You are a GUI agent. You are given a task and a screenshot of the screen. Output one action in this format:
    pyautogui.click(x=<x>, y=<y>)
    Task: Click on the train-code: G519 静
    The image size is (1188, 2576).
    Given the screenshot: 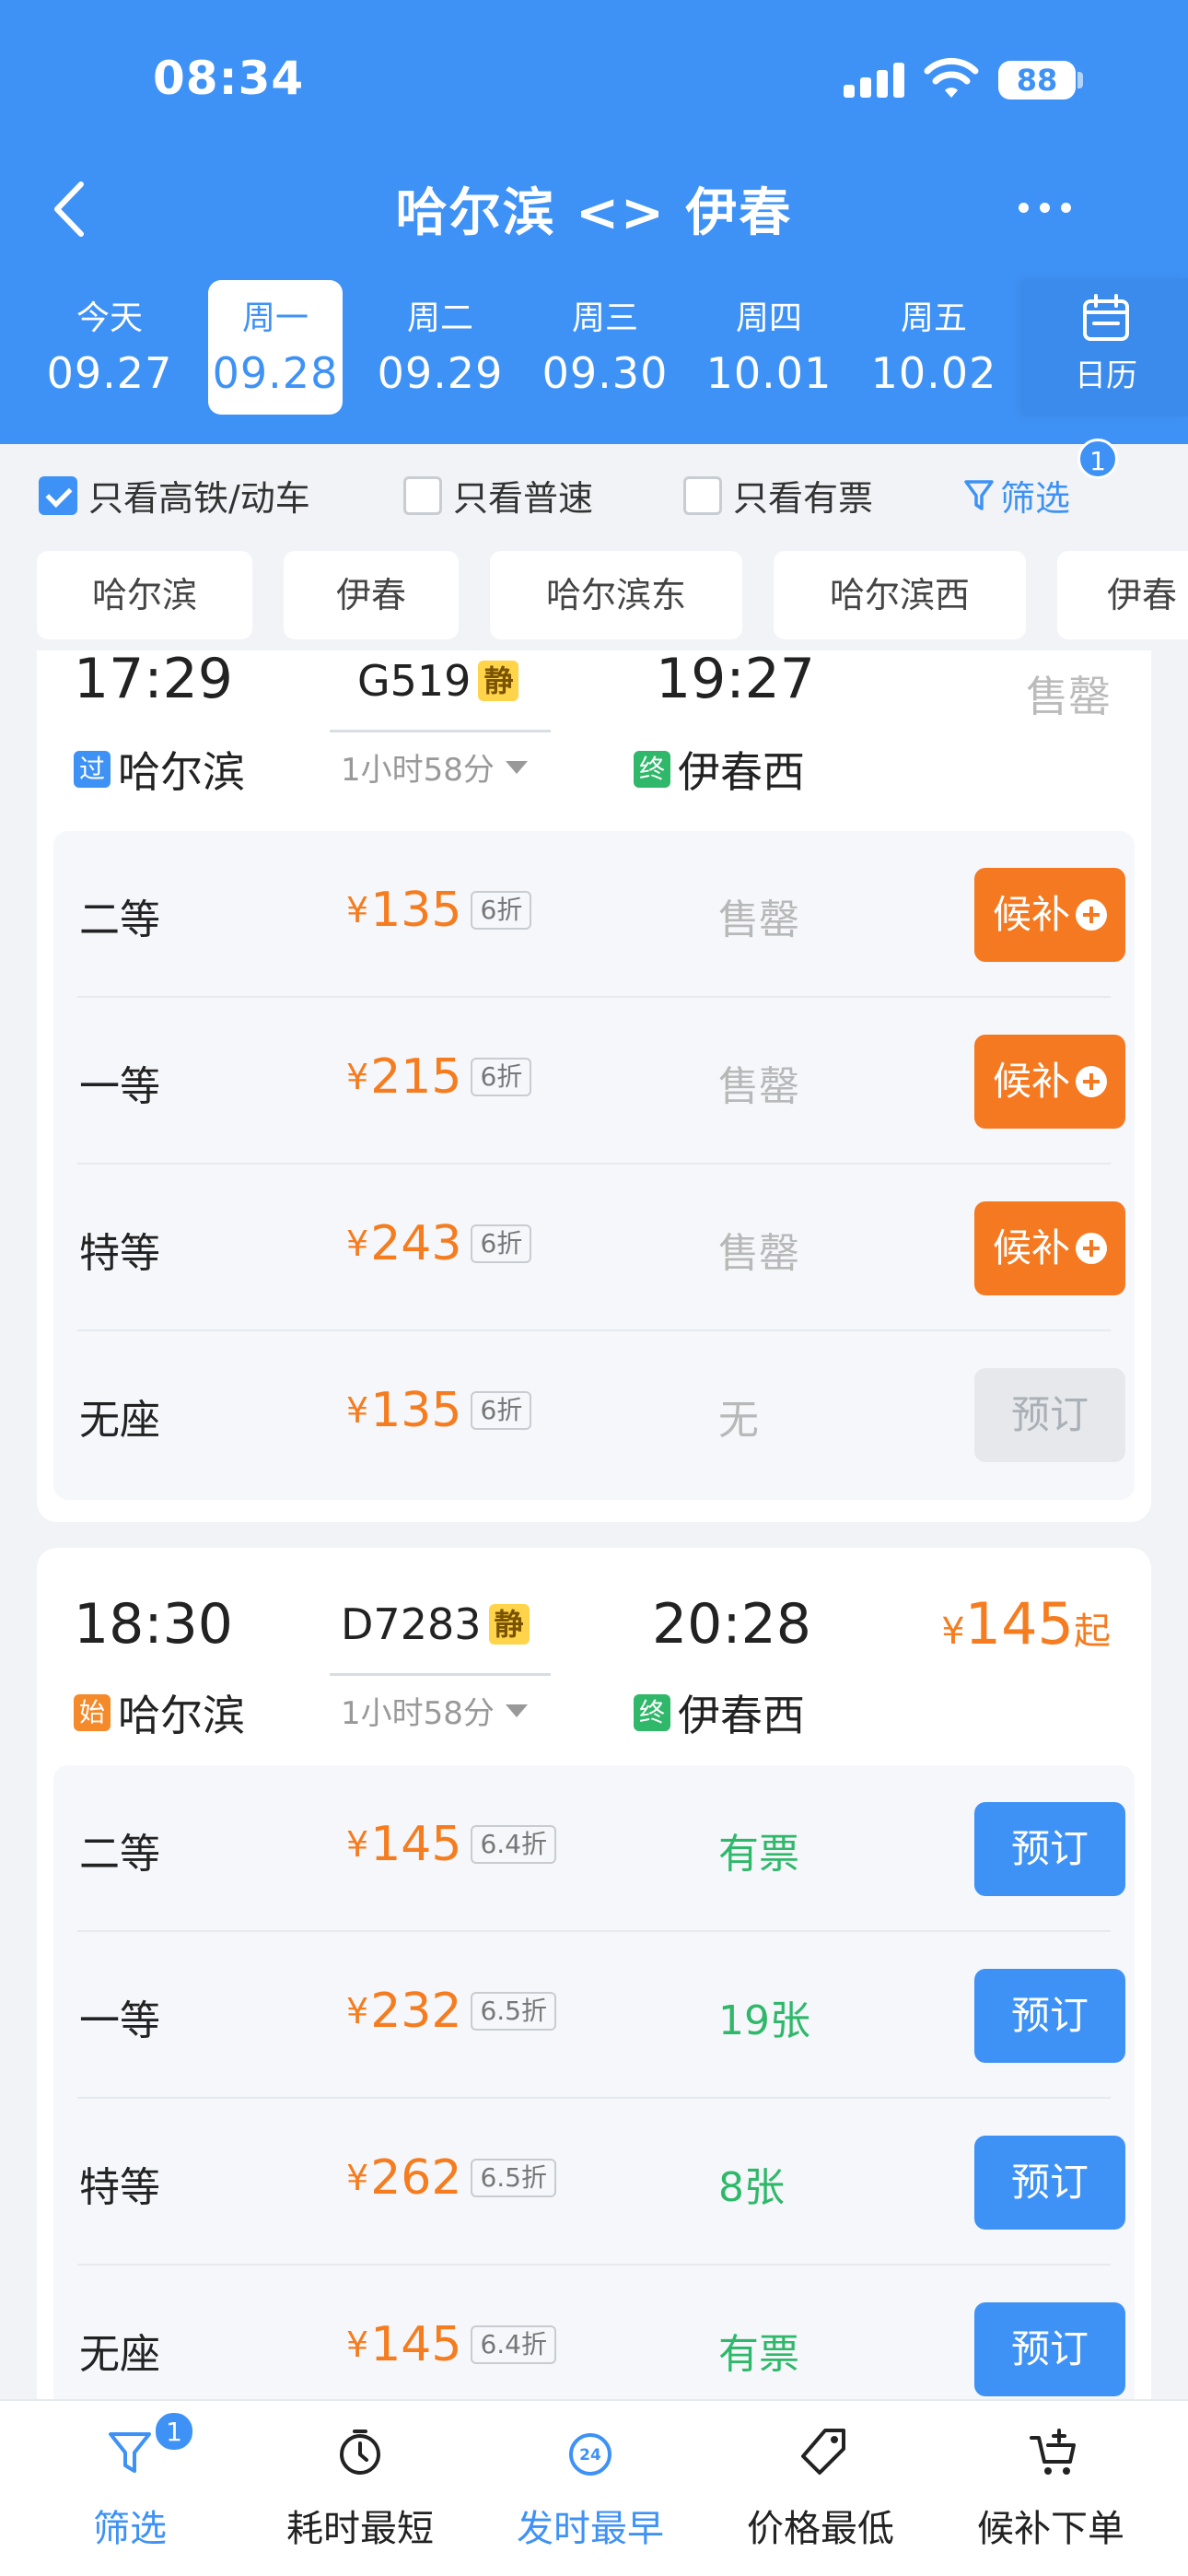 What is the action you would take?
    pyautogui.click(x=438, y=681)
    